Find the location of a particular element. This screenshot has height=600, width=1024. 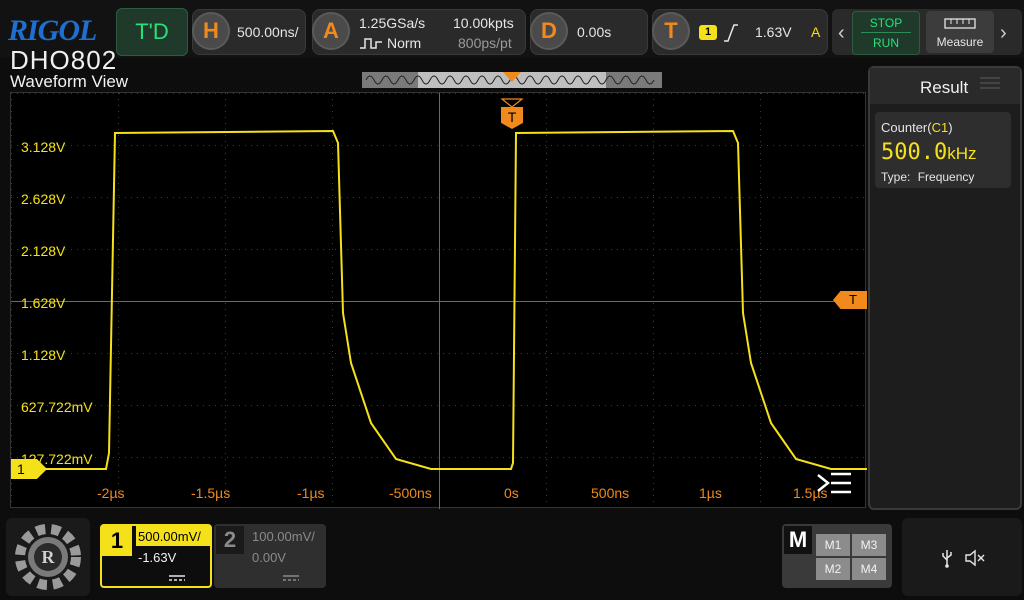

channel2-box: 2 100.00mV/ 0.00V is located at coordinates (270, 556).